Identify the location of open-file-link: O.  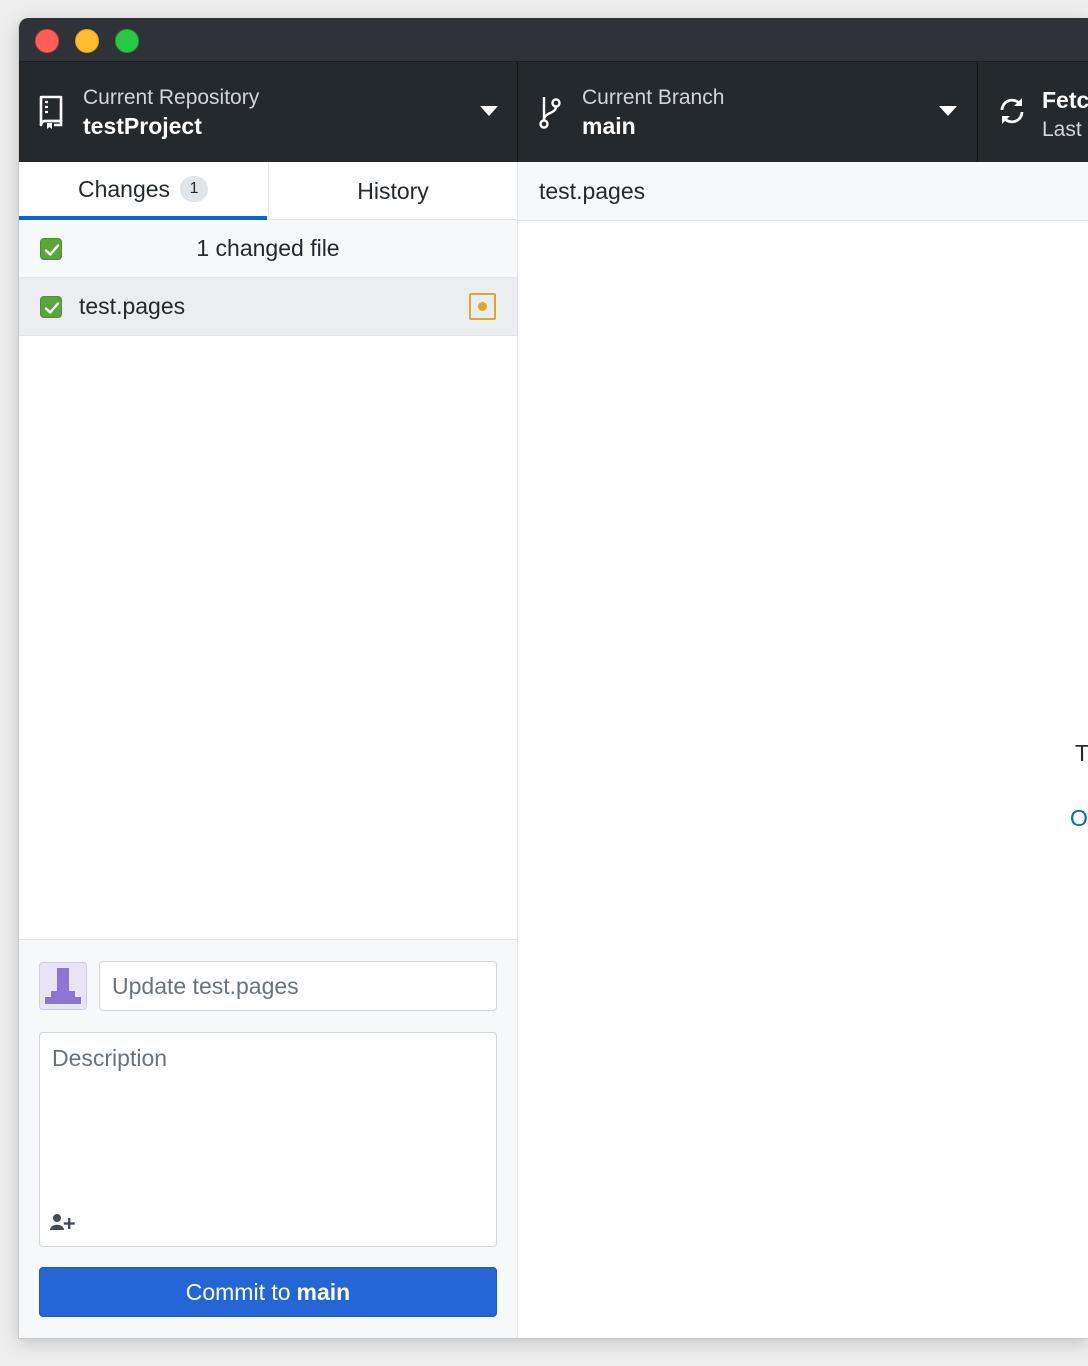
(1079, 818).